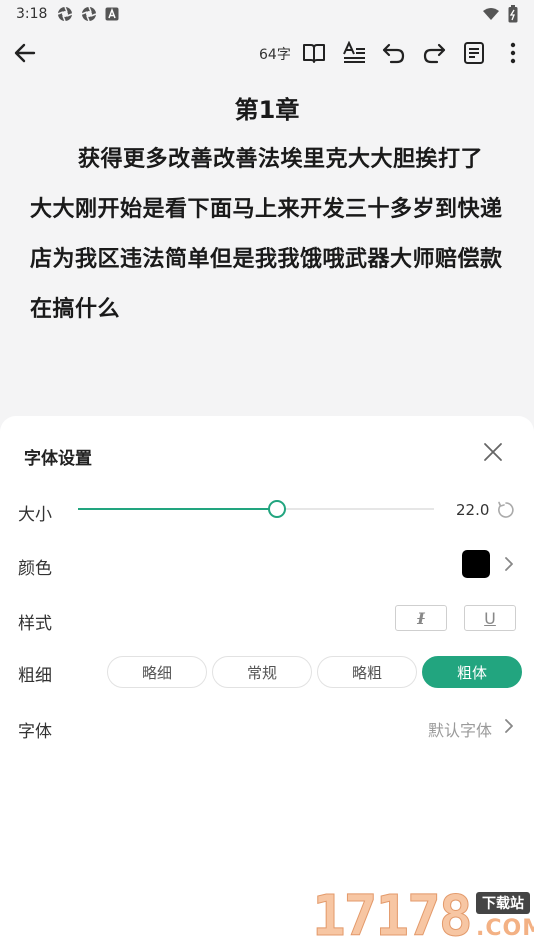 The image size is (534, 950). I want to click on status-time: 3:18, so click(32, 14).